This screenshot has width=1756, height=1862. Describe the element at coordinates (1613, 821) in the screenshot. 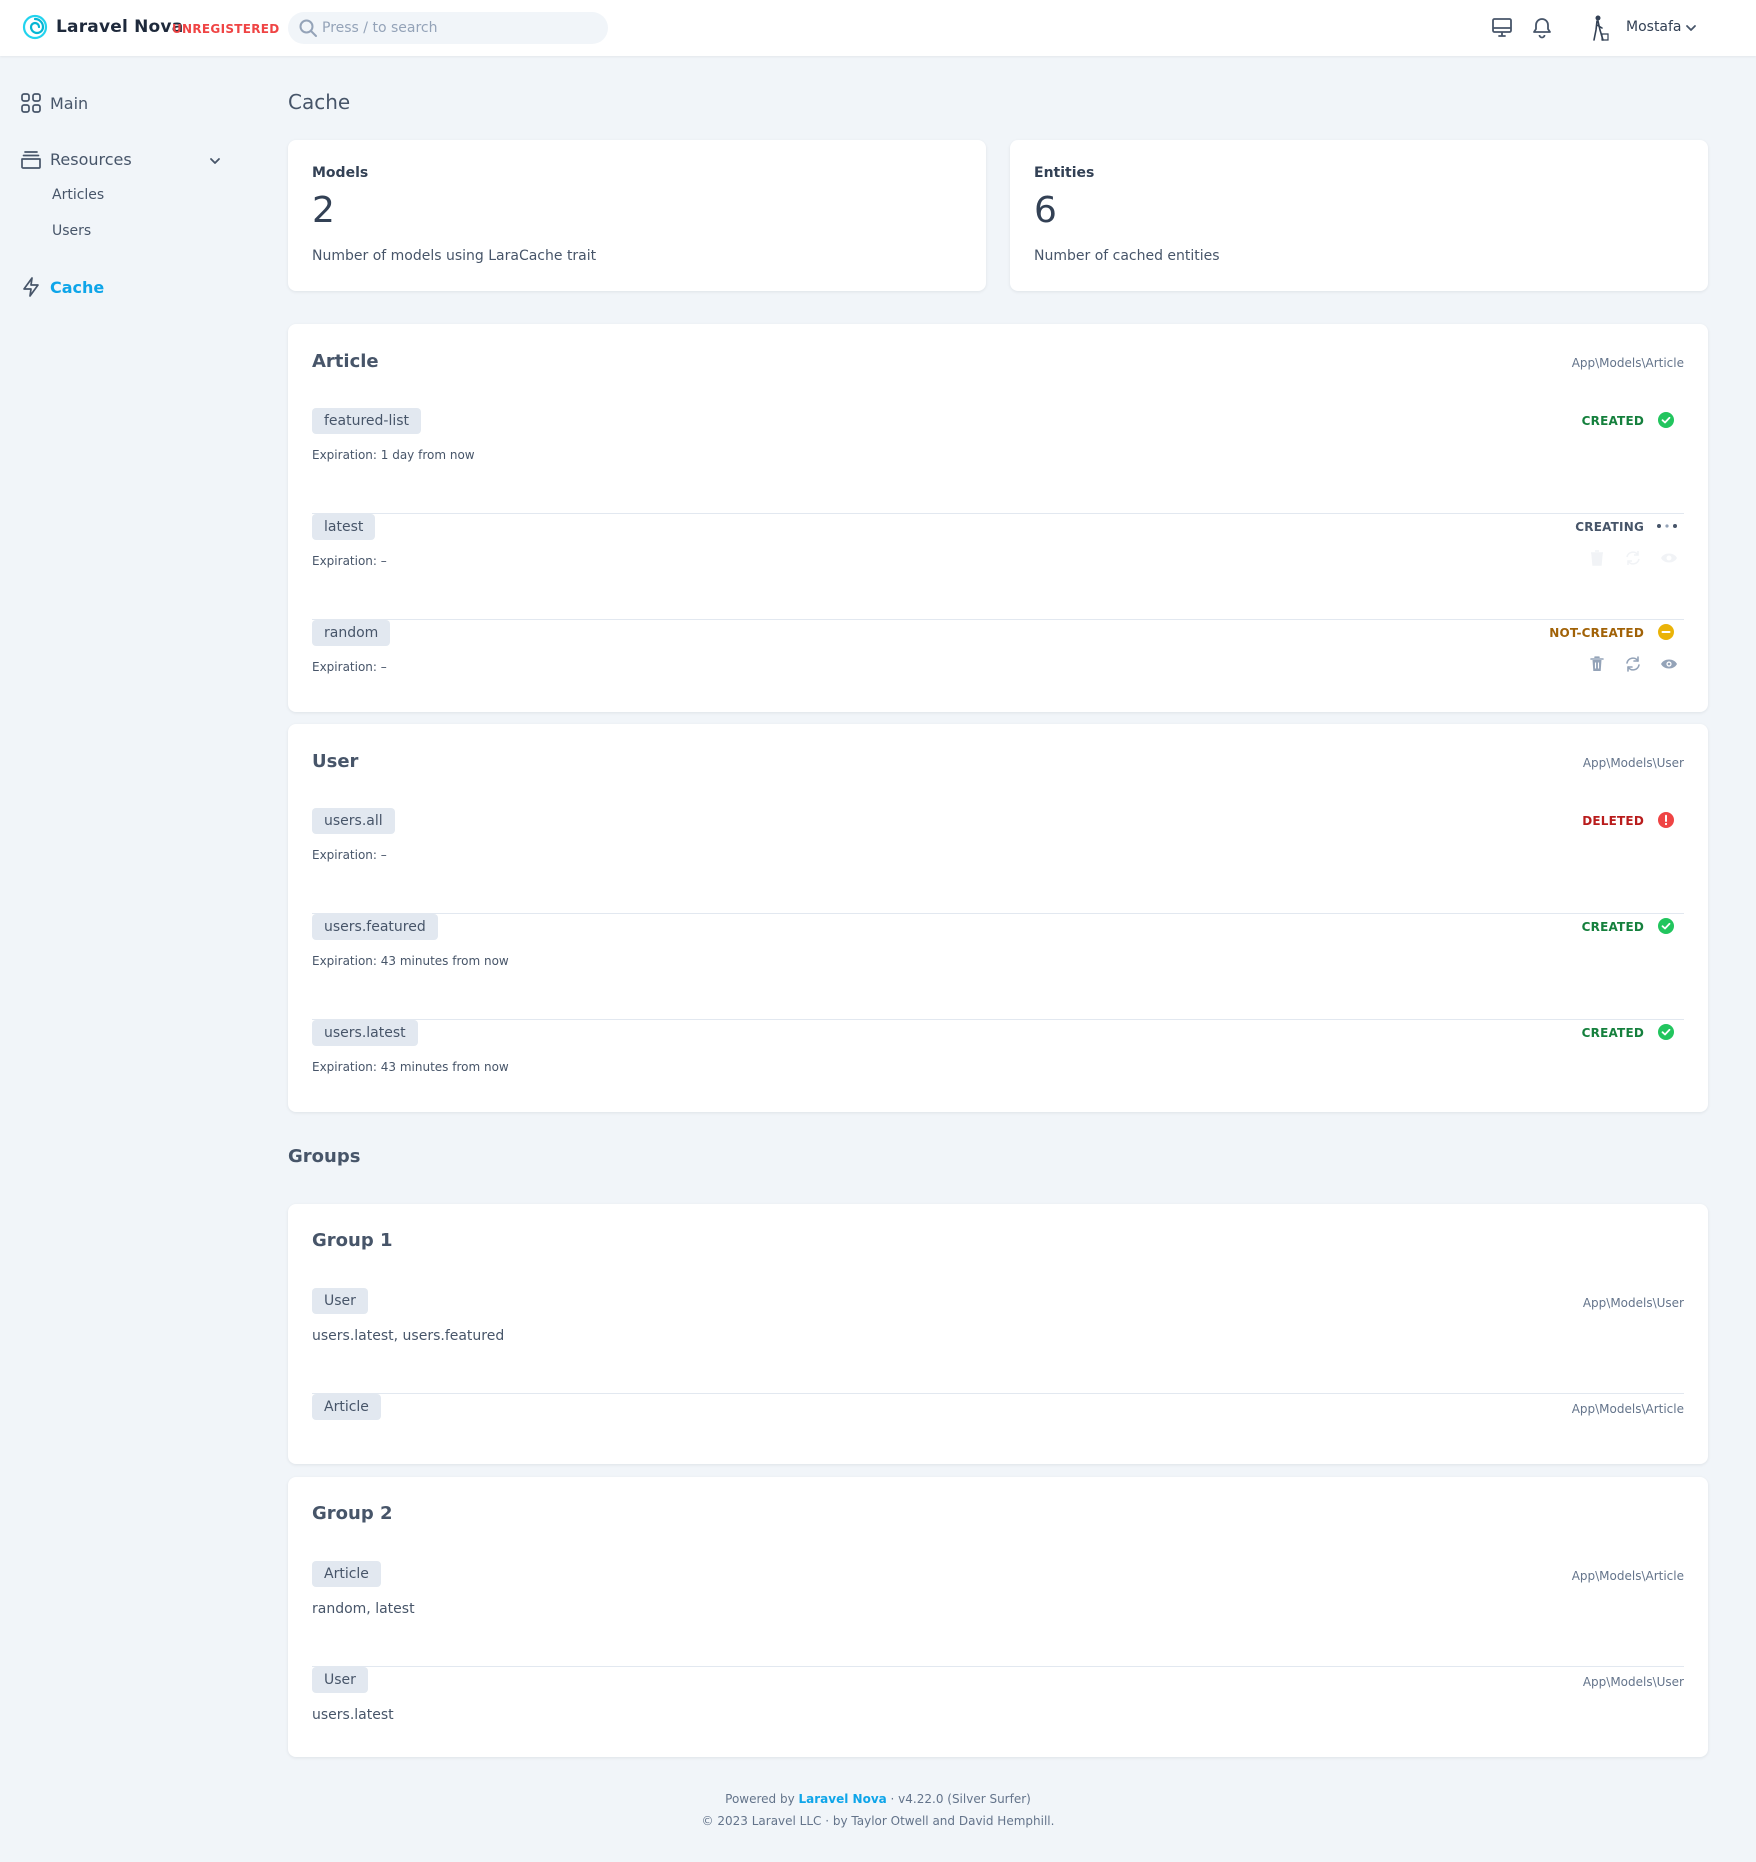

I see `status-badge: DELETED` at that location.